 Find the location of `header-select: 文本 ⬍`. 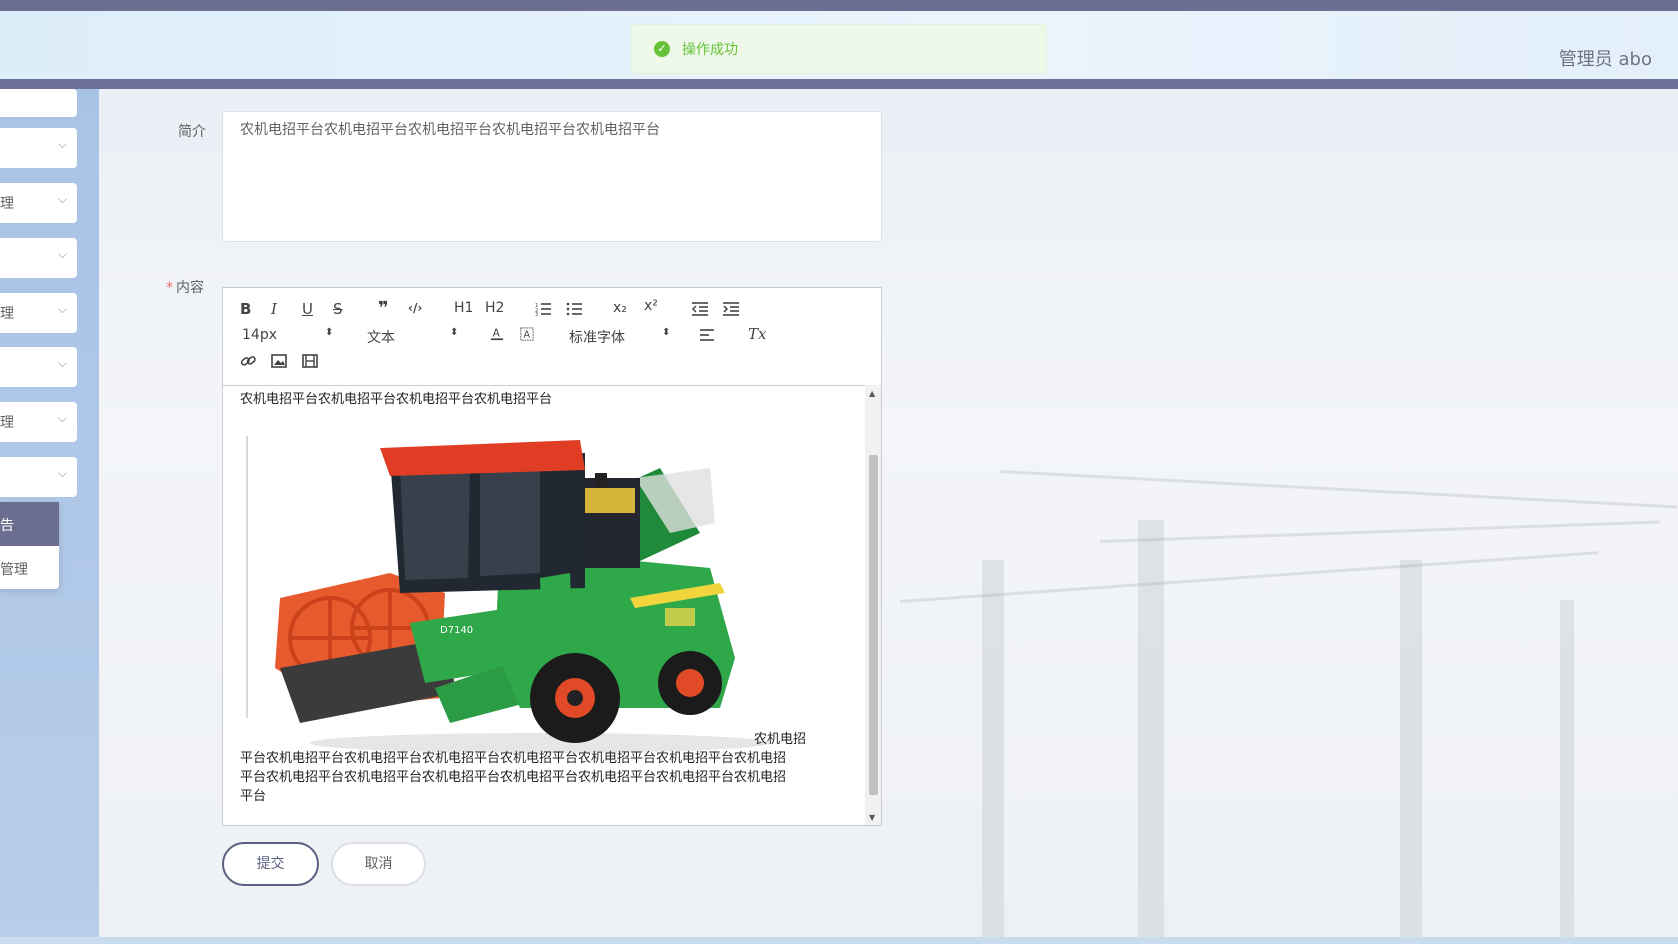

header-select: 文本 ⬍ is located at coordinates (413, 337).